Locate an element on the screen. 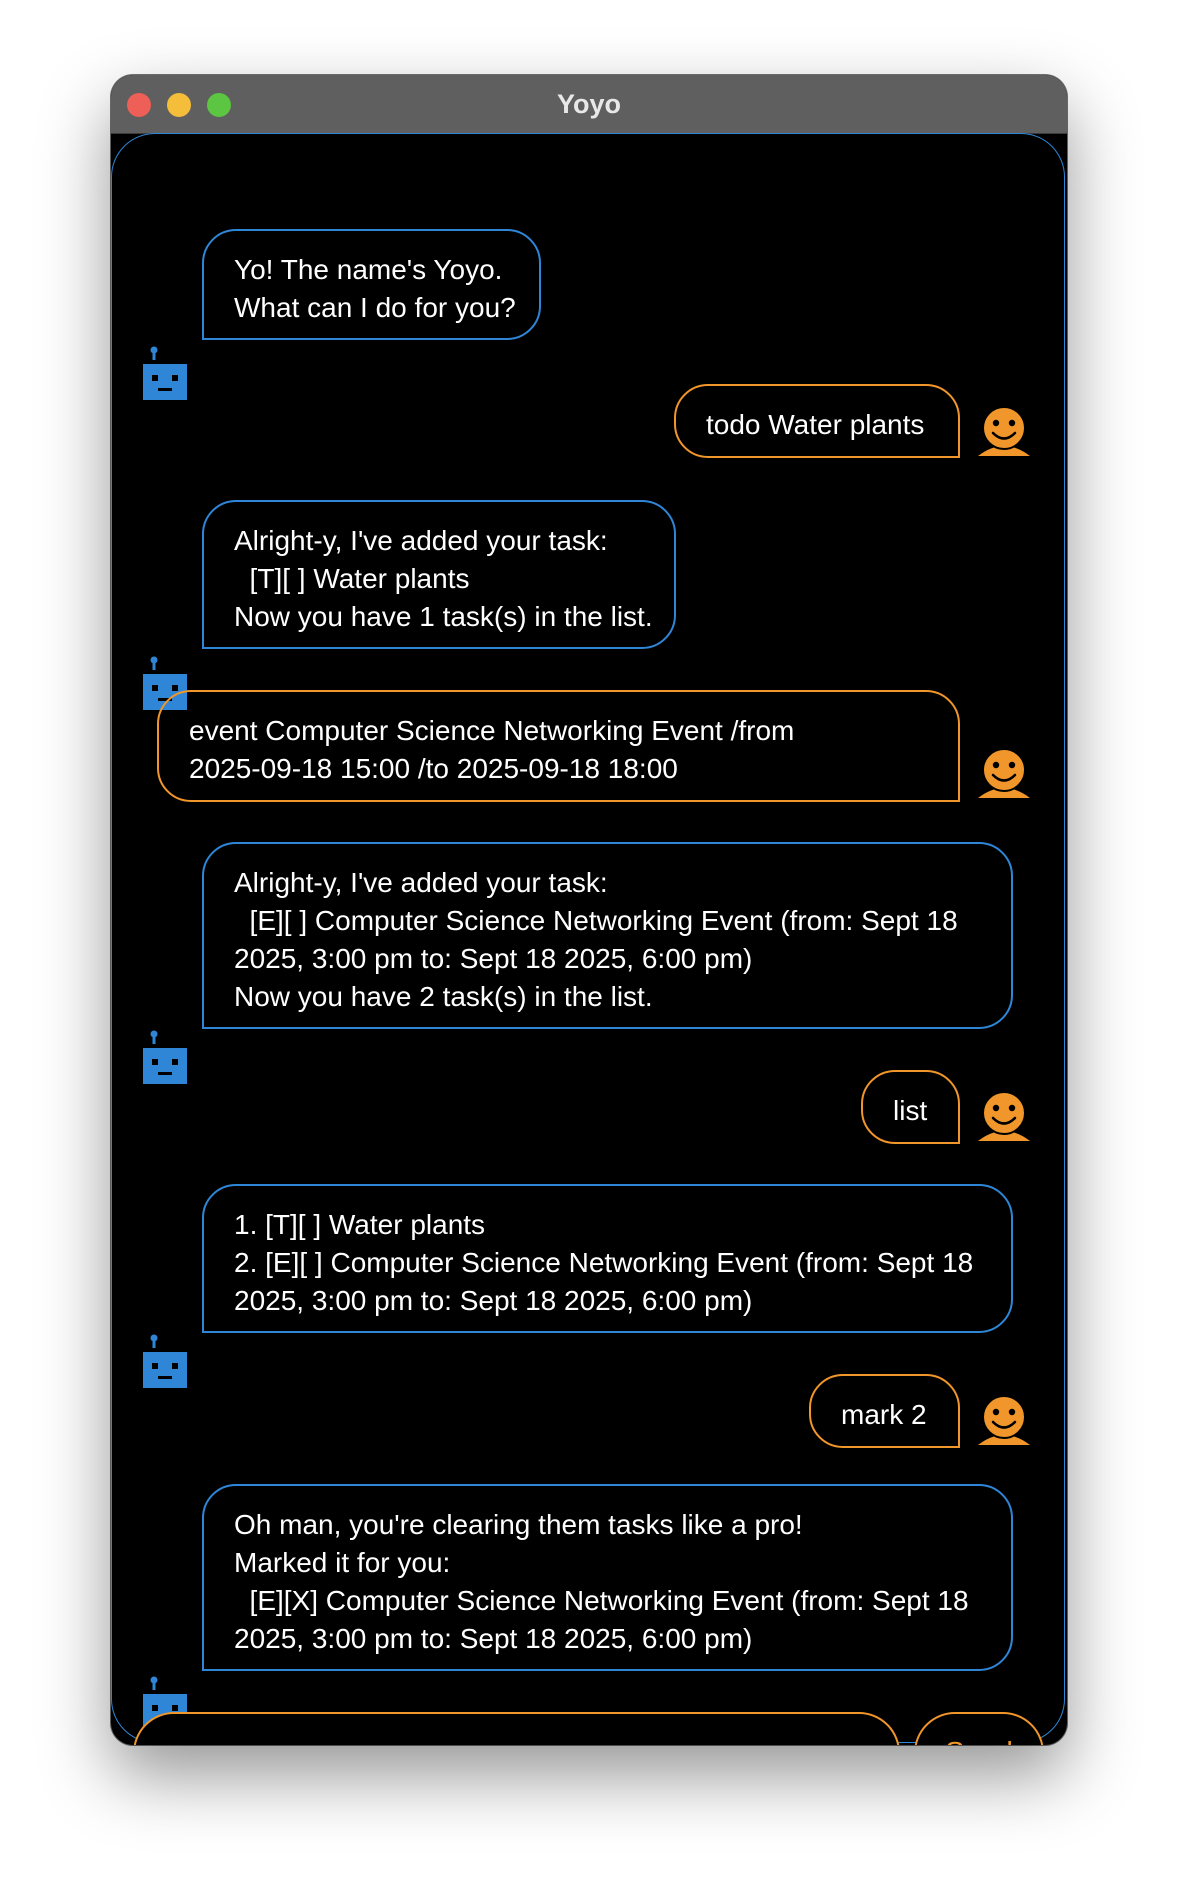  window-title: Yoyo is located at coordinates (588, 104).